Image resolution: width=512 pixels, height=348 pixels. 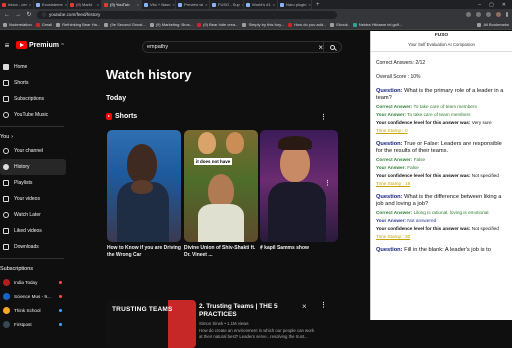 What do you see at coordinates (34, 282) in the screenshot?
I see `sidebar-subscription-item: India Today` at bounding box center [34, 282].